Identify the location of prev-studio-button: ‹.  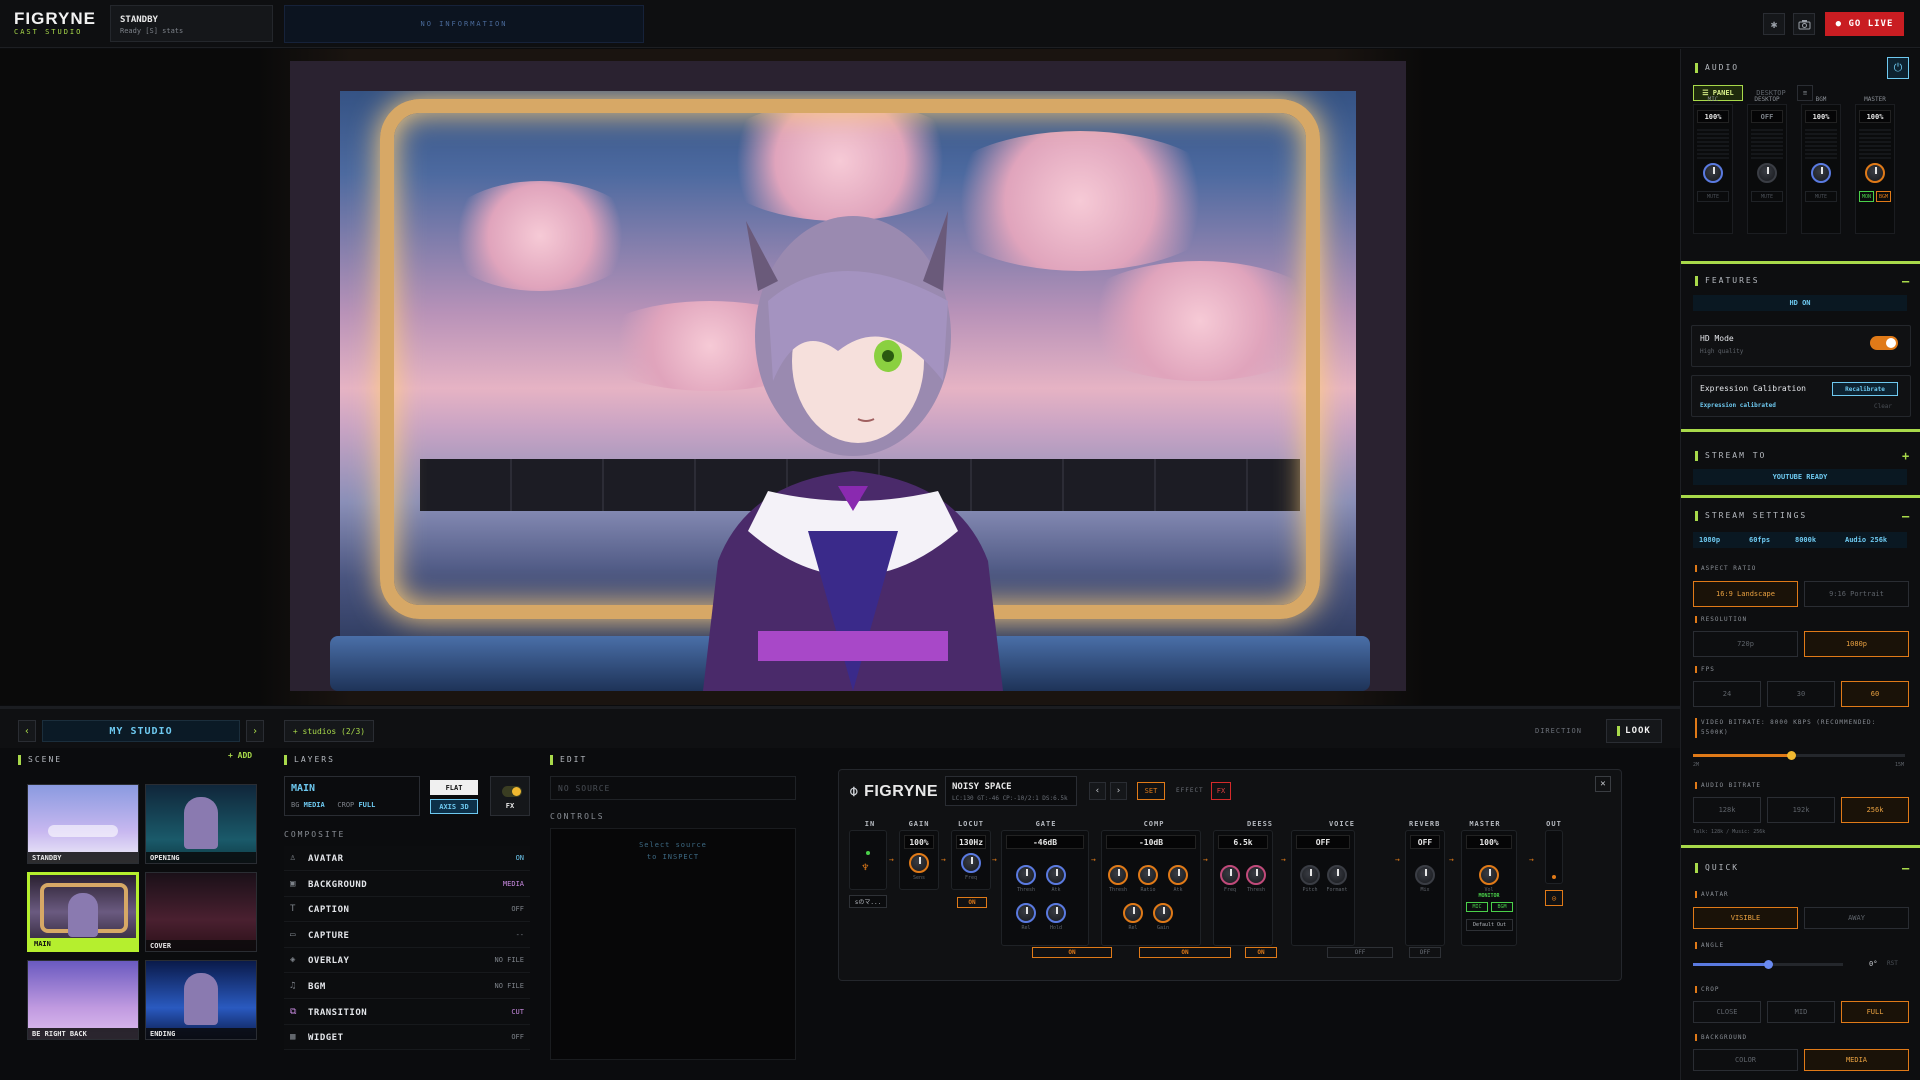
(27, 731).